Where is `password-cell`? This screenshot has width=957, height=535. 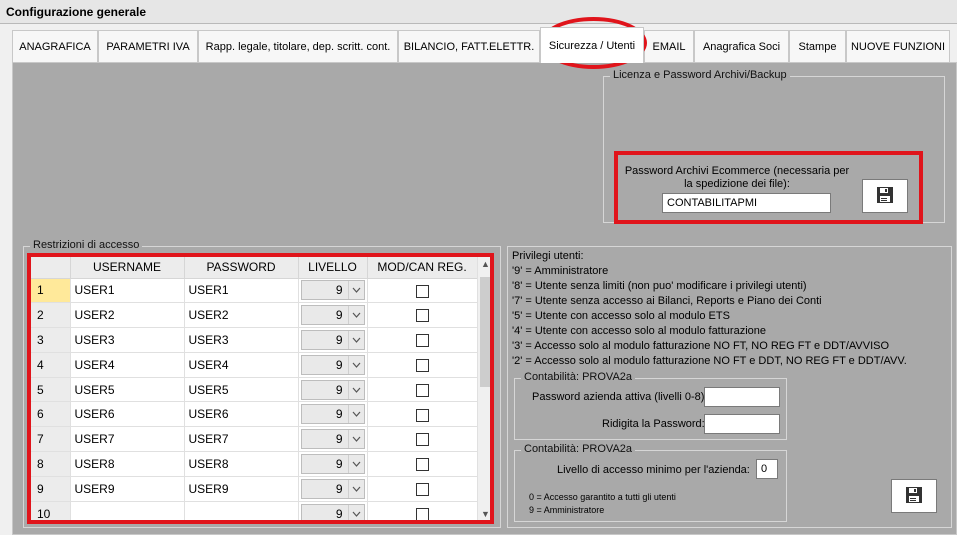 password-cell is located at coordinates (241, 511).